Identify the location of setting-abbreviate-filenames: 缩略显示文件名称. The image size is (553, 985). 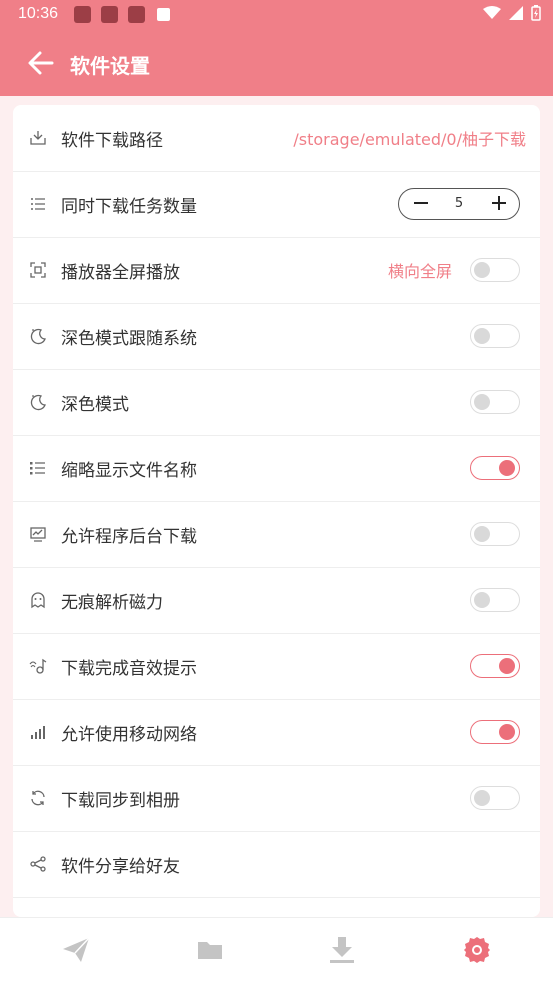
(276, 468).